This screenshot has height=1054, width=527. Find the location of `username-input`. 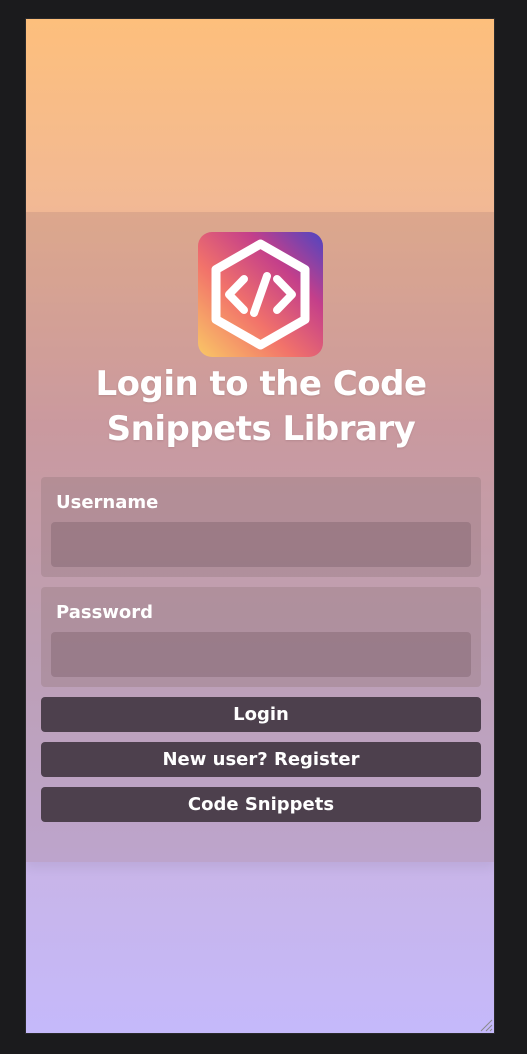

username-input is located at coordinates (261, 544).